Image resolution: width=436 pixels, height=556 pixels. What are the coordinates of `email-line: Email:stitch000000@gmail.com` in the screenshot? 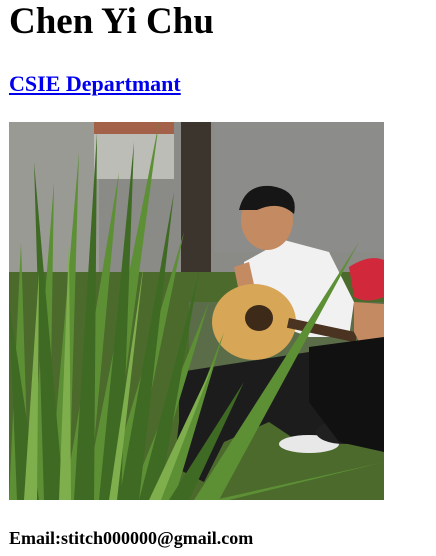 It's located at (131, 538).